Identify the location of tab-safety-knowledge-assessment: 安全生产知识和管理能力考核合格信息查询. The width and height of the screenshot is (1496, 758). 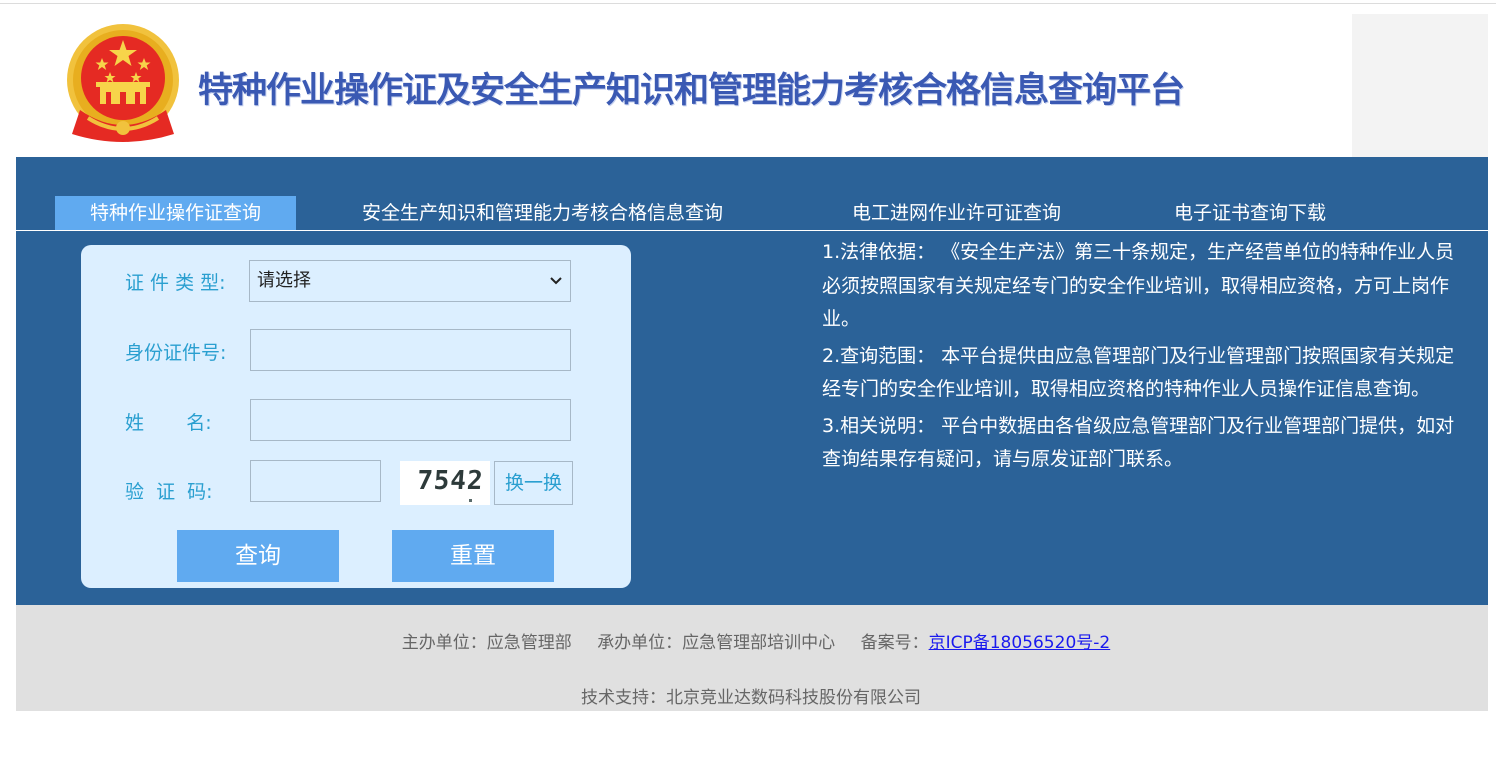
(542, 213).